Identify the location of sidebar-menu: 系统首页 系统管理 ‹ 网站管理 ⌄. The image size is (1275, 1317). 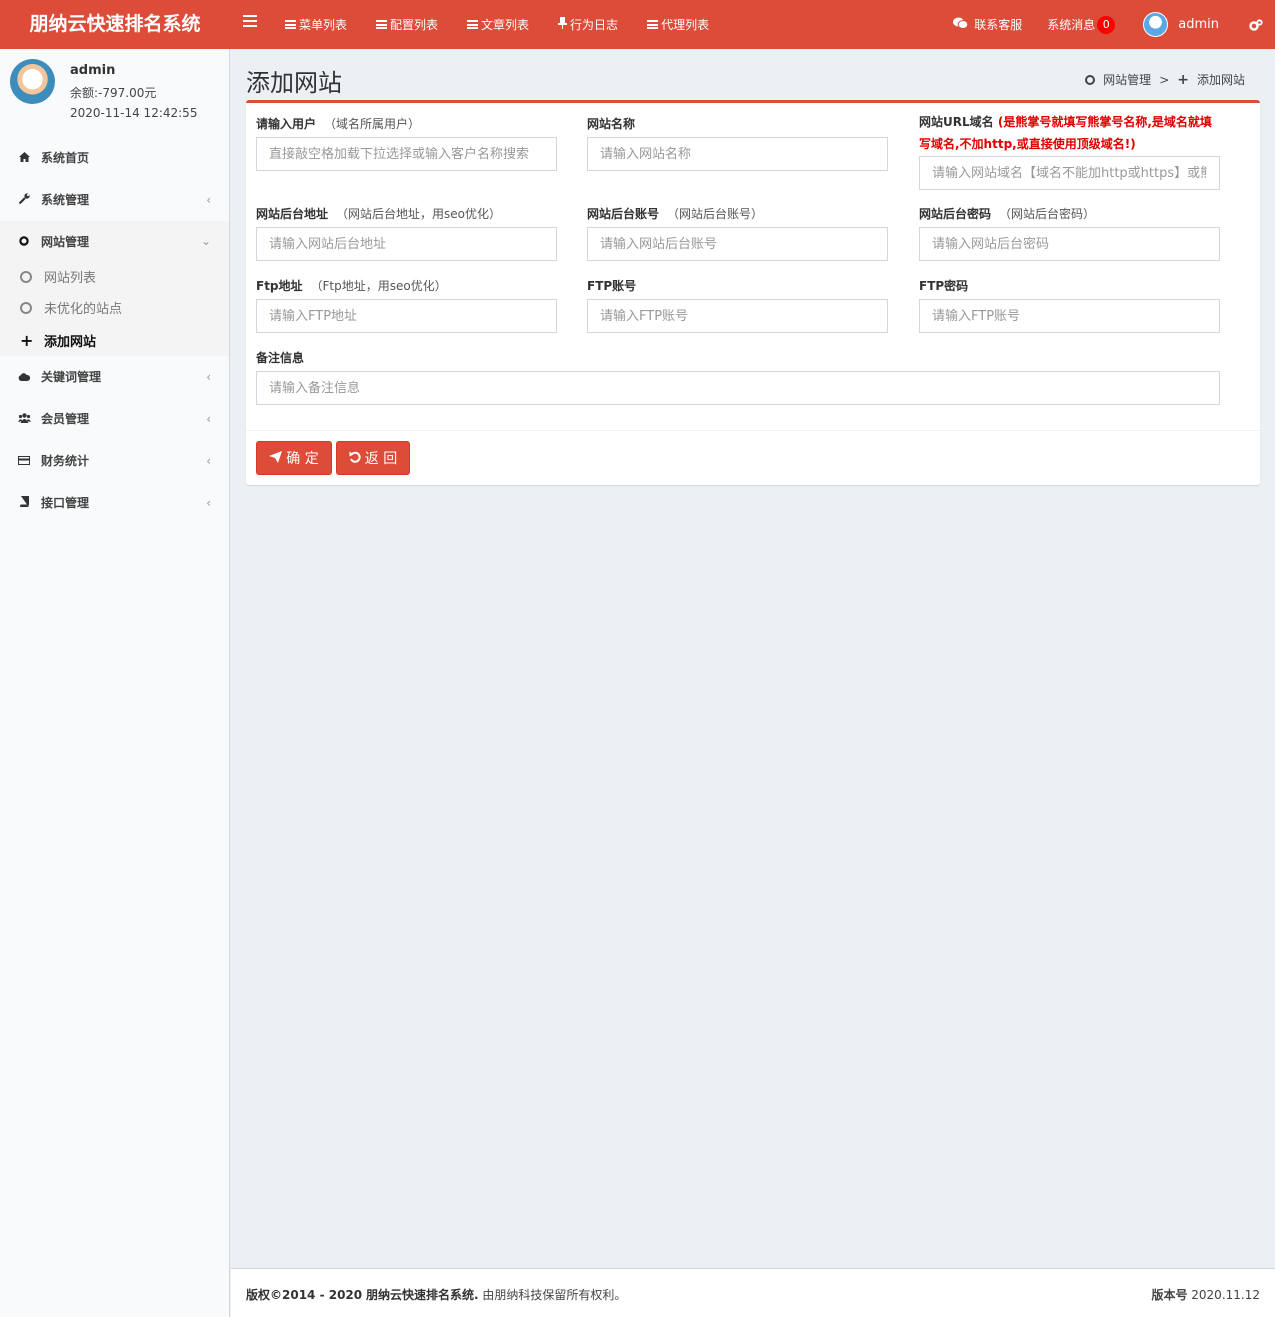
(114, 200).